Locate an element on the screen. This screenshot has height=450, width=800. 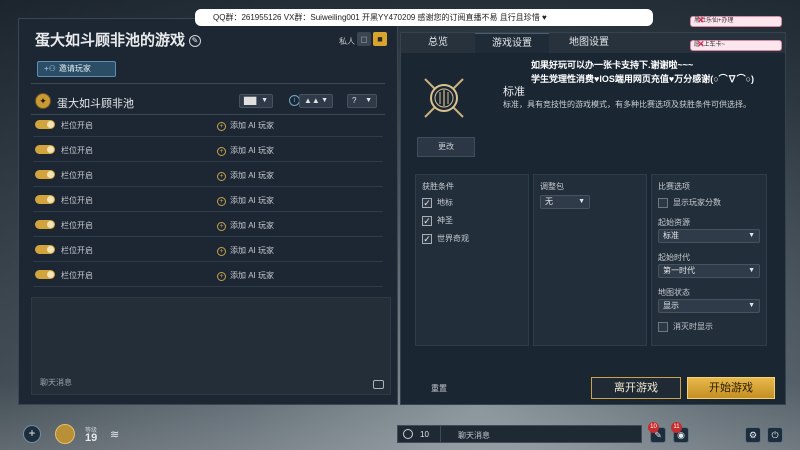
tab-game-settings: 游戏设置 is located at coordinates (512, 43).